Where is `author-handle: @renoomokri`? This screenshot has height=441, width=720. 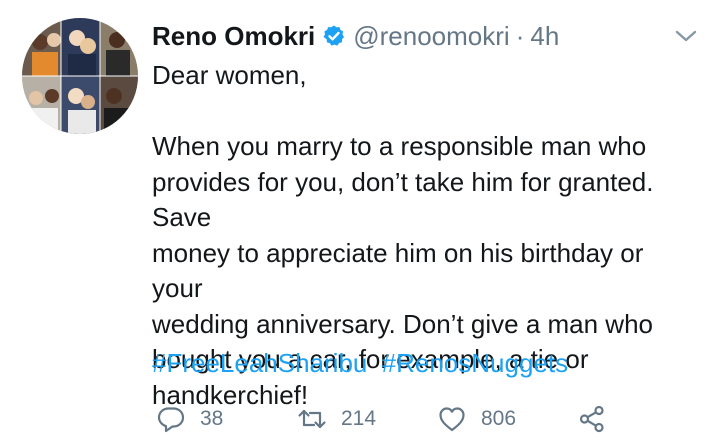
author-handle: @renoomokri is located at coordinates (431, 36).